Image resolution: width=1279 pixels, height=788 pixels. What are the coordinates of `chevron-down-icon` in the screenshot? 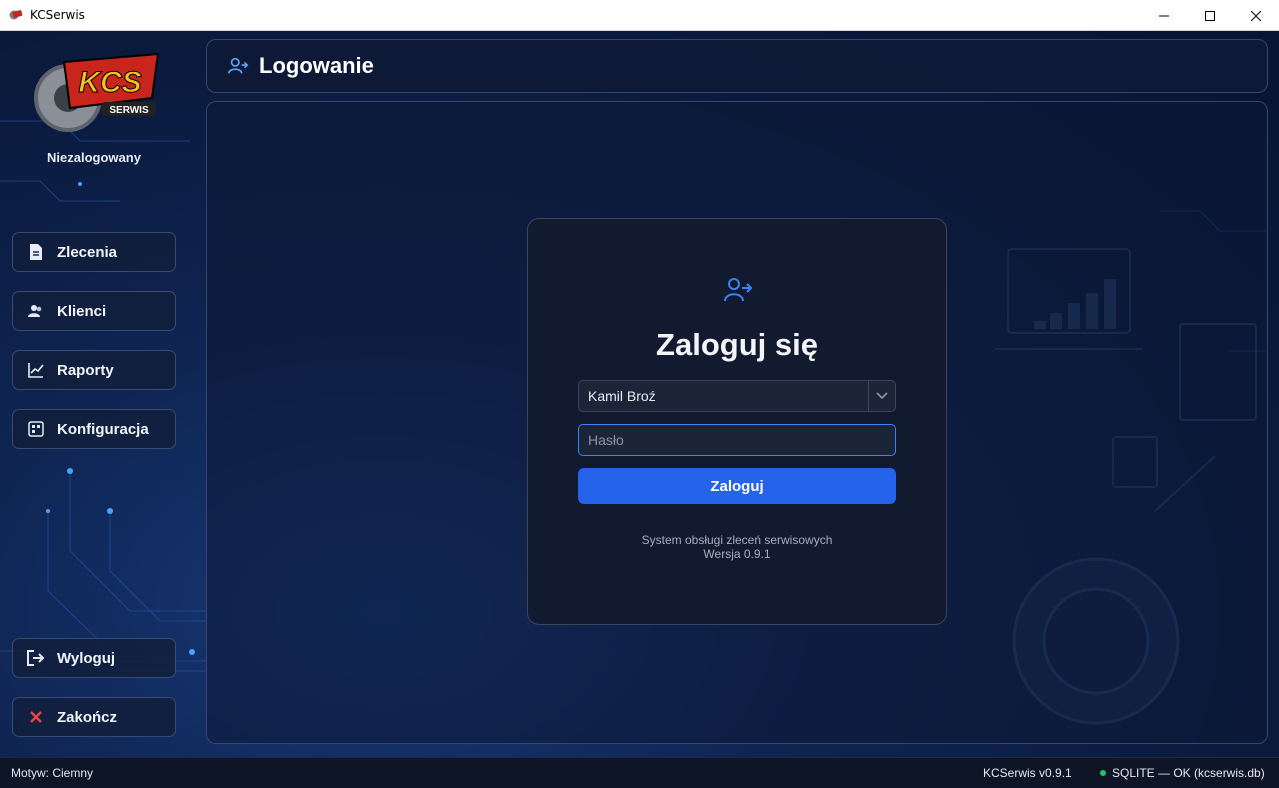 It's located at (881, 396).